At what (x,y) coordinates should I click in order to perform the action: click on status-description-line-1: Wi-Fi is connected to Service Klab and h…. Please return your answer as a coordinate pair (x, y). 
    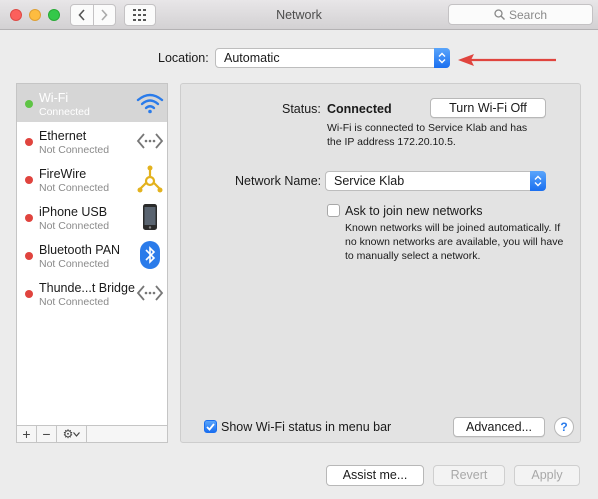
    Looking at the image, I should click on (427, 128).